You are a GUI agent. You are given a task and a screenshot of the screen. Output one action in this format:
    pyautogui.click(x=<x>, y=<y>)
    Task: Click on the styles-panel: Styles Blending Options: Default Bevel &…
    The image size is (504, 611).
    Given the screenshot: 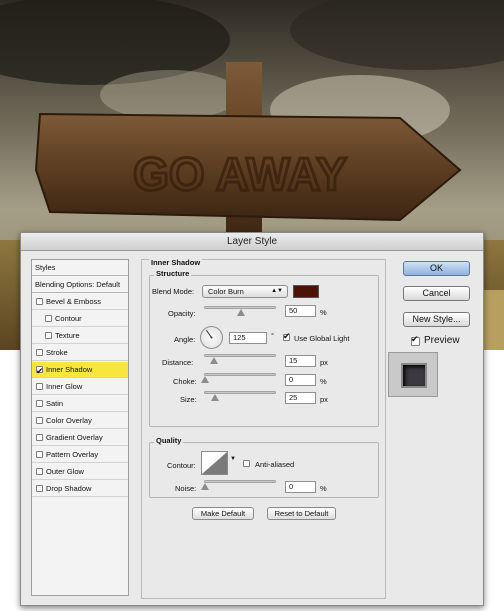 What is the action you would take?
    pyautogui.click(x=80, y=427)
    